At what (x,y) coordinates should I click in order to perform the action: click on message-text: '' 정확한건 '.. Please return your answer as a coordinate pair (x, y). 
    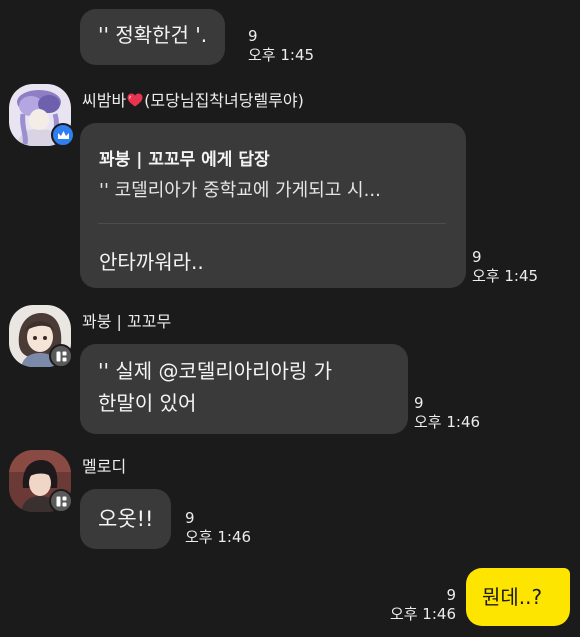
    Looking at the image, I should click on (153, 35).